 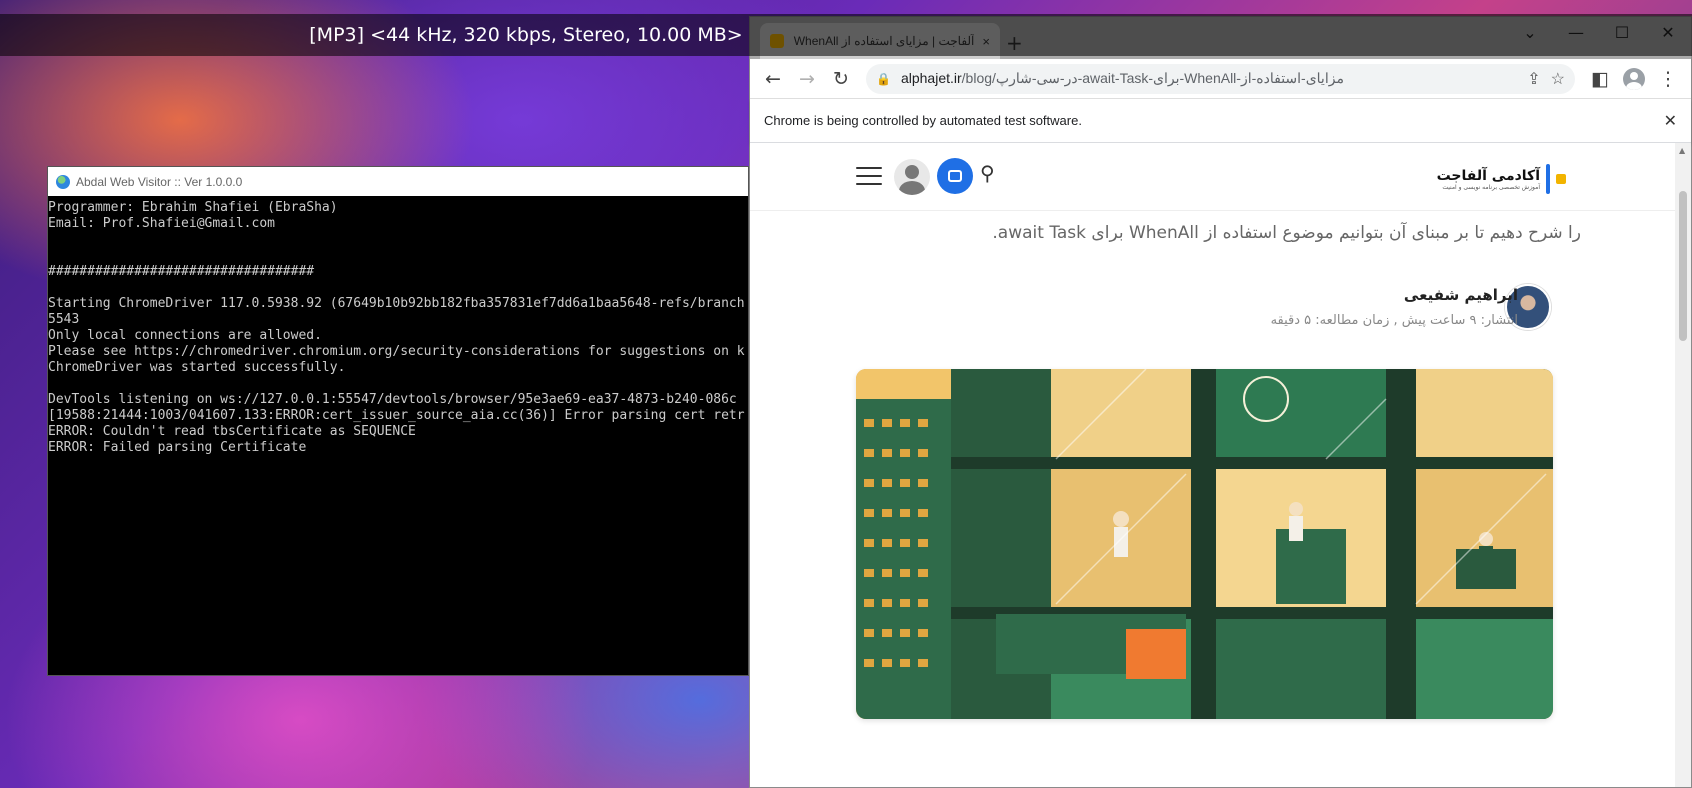 I want to click on back-button: ←, so click(x=773, y=79).